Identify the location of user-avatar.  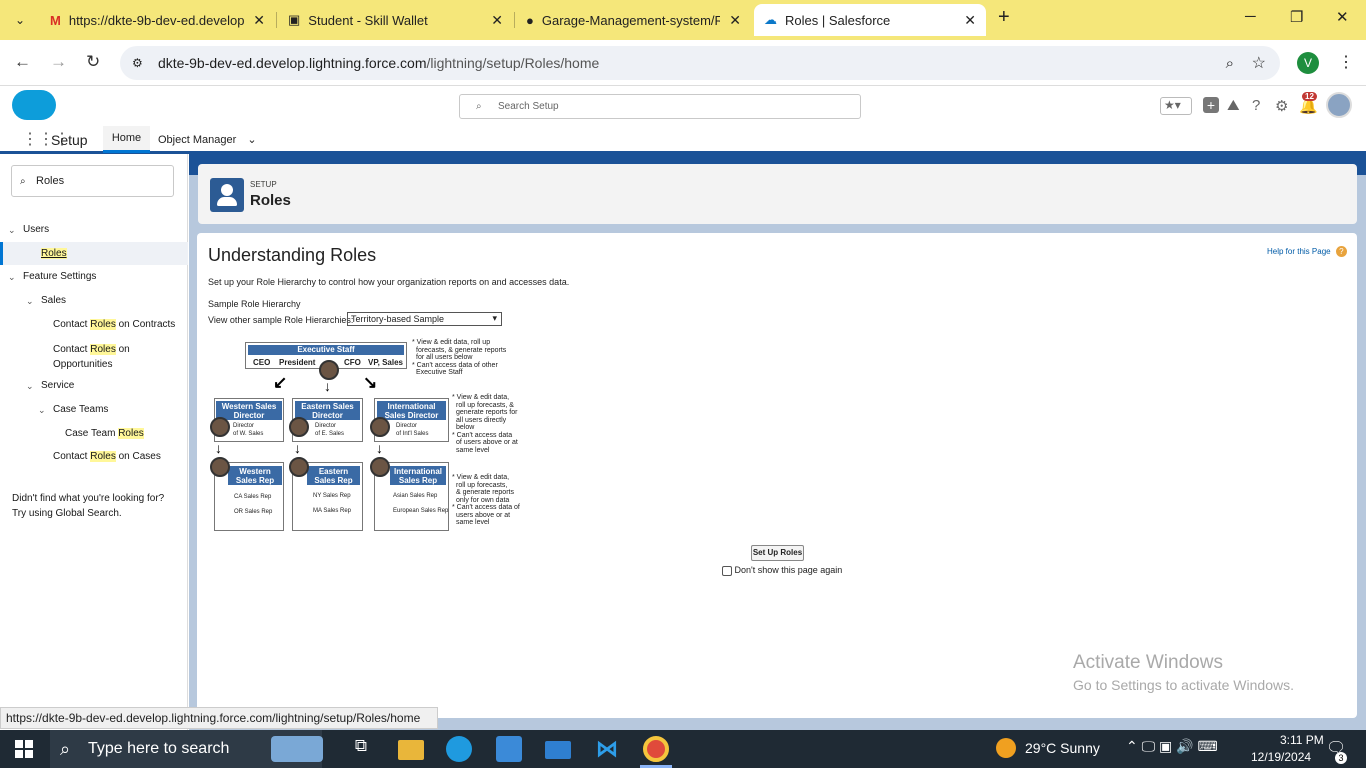
(1339, 105).